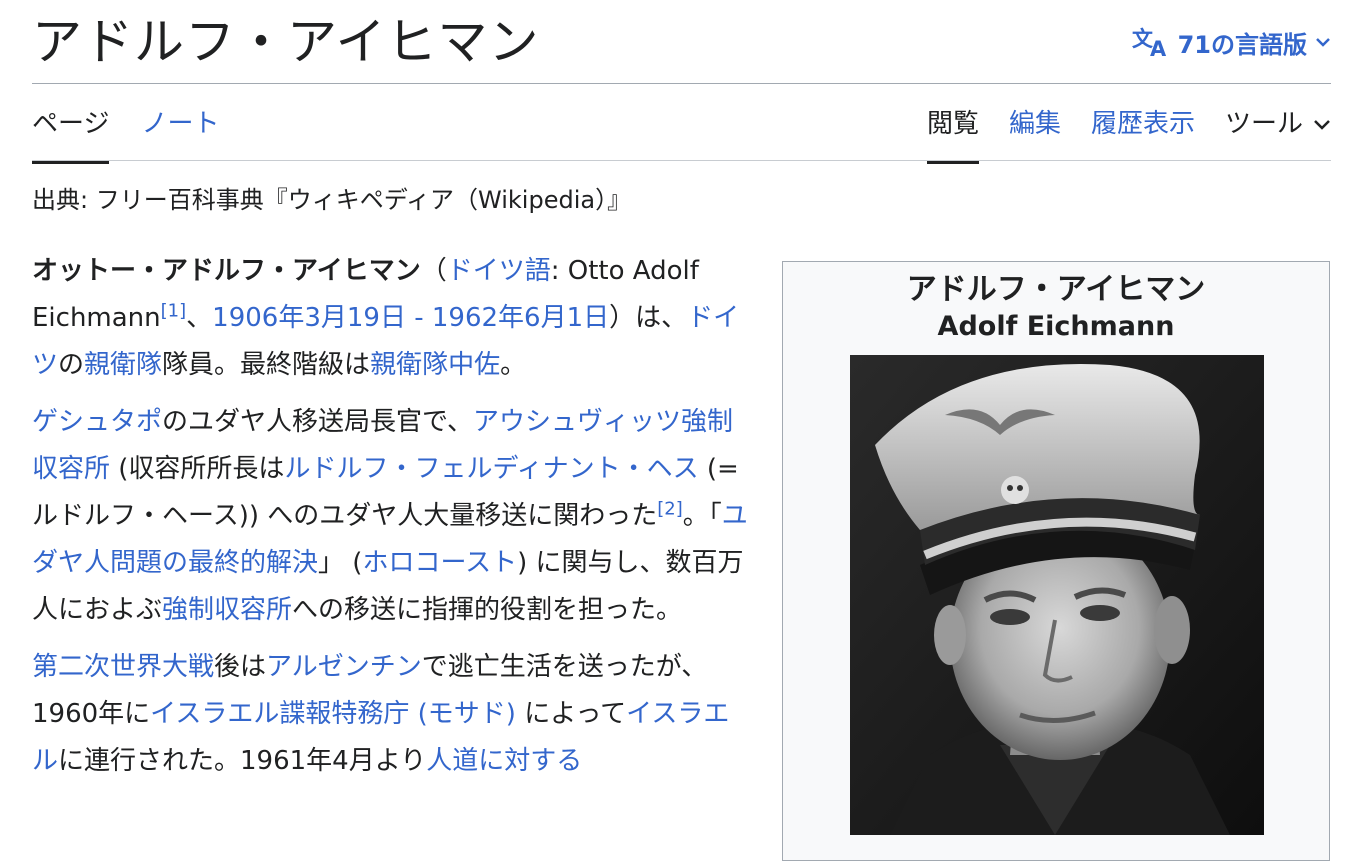 The height and width of the screenshot is (861, 1351). I want to click on text: によって, so click(571, 714).